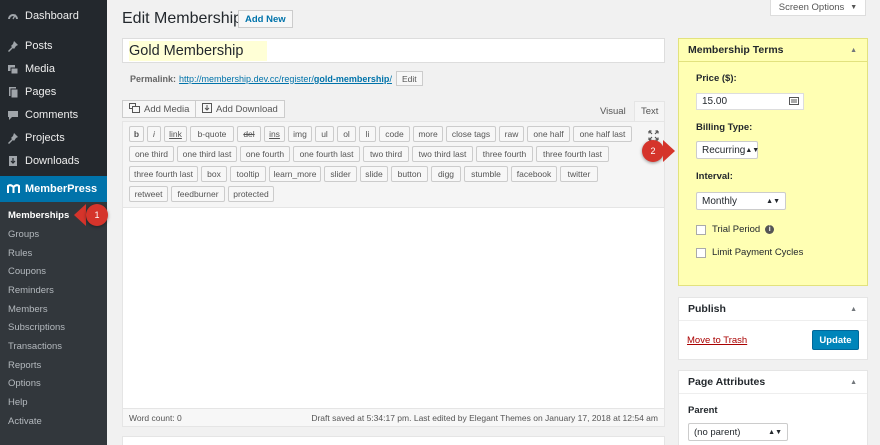 The width and height of the screenshot is (880, 445). What do you see at coordinates (274, 134) in the screenshot?
I see `qt-ins: ins` at bounding box center [274, 134].